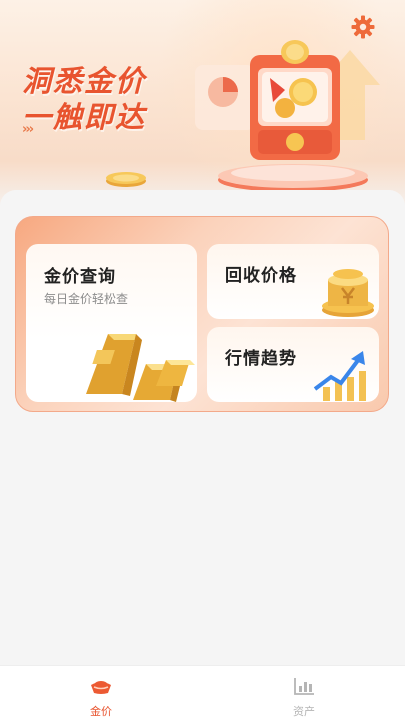  I want to click on gold-ingot-icon, so click(101, 687).